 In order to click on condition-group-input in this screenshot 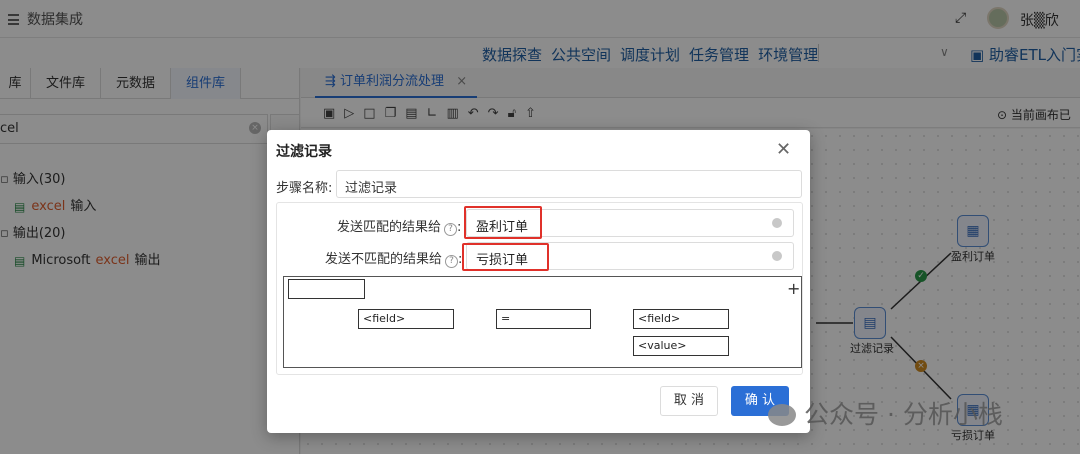, I will do `click(326, 289)`.